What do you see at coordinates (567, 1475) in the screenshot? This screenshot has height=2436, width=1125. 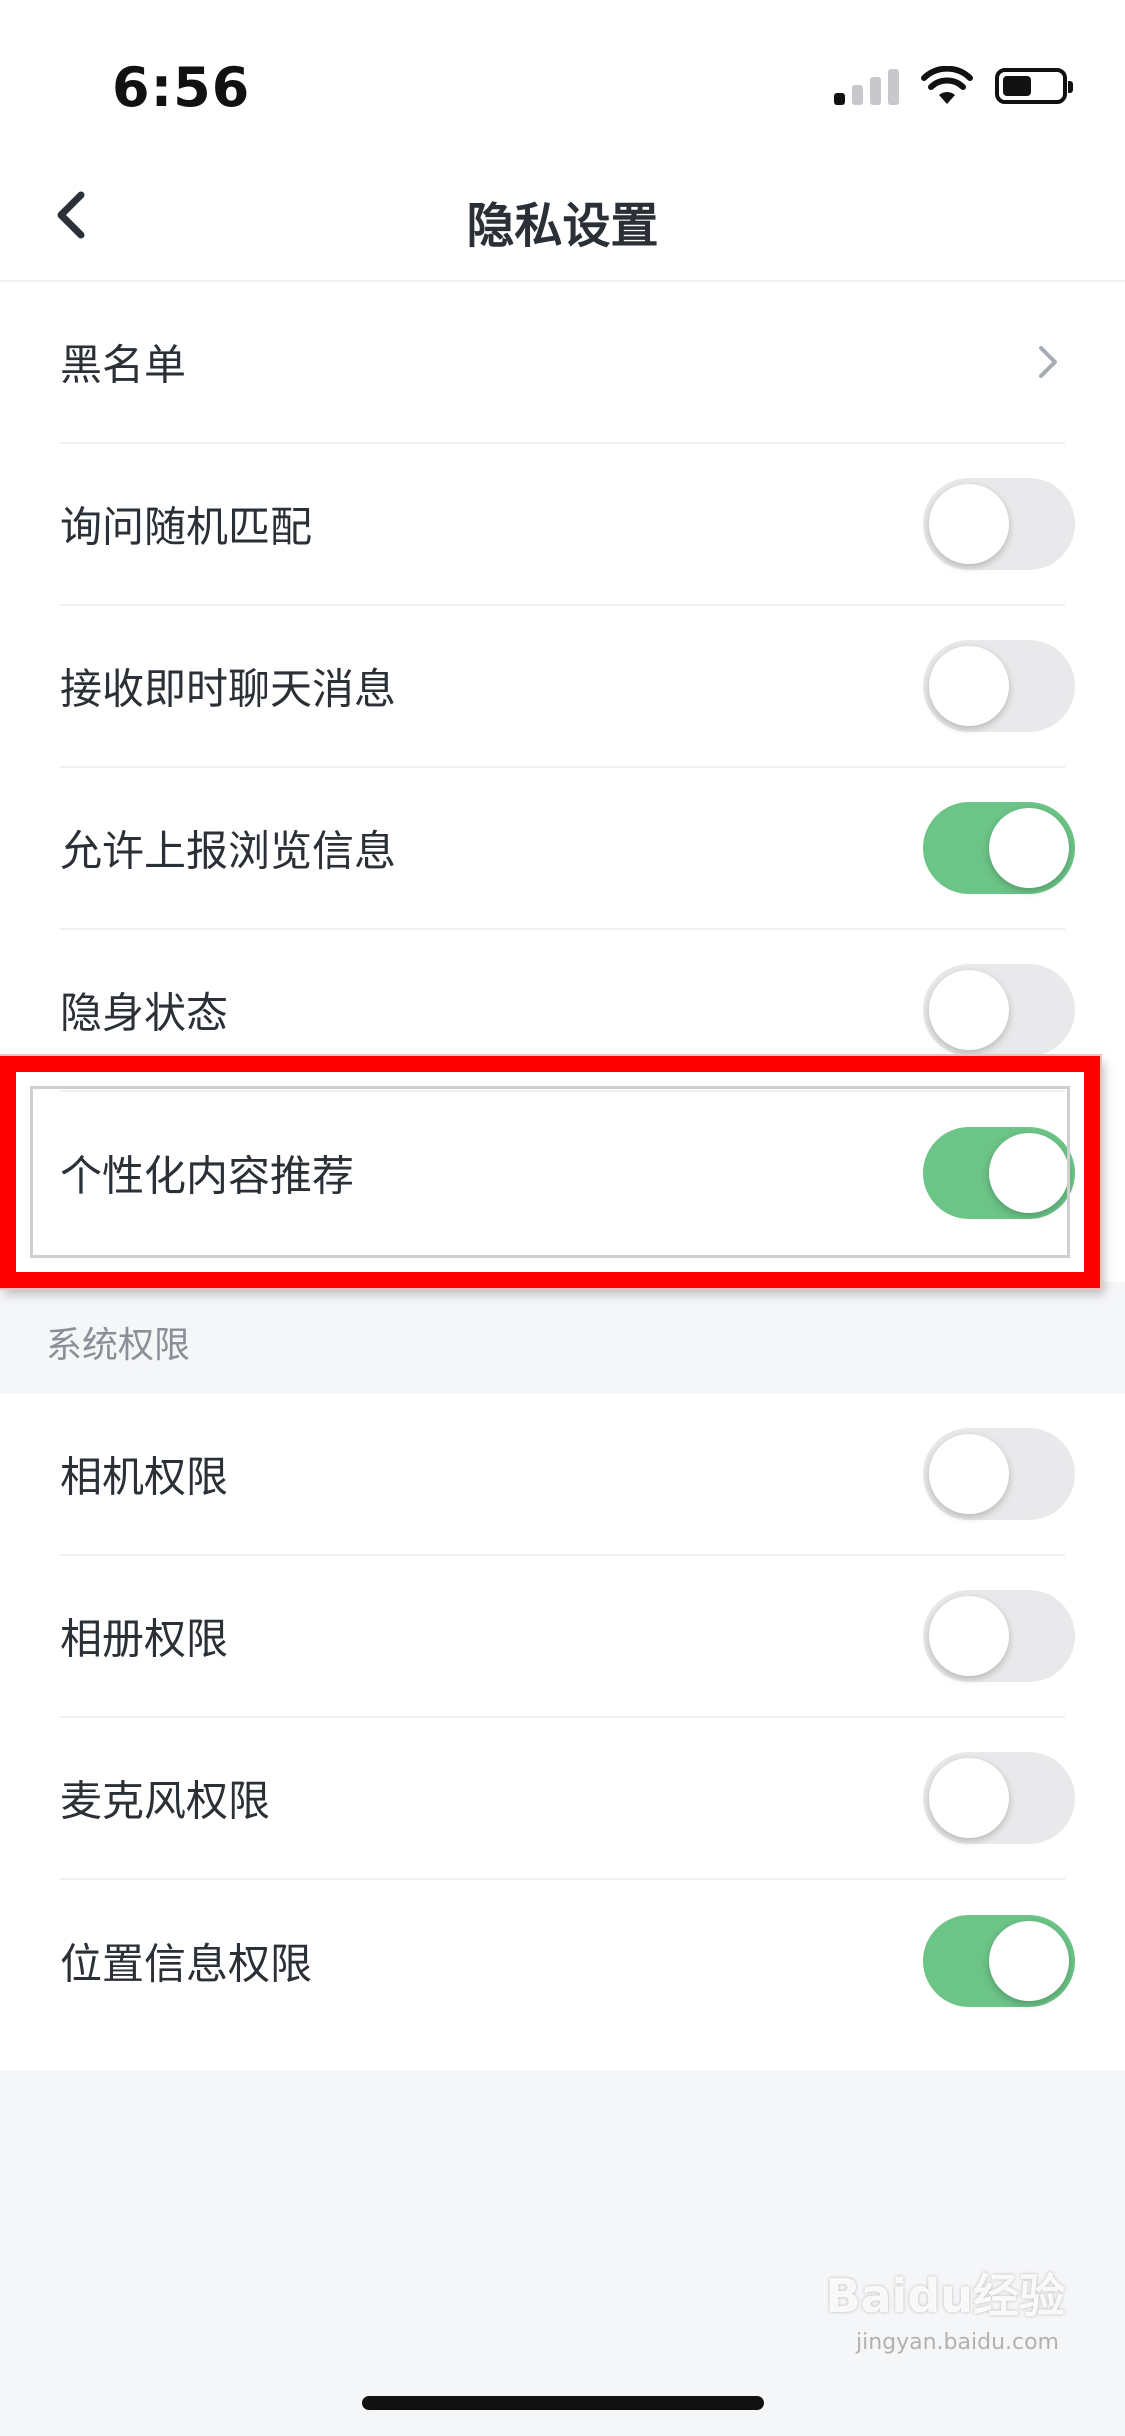 I see `list-item-camera: 相机权限` at bounding box center [567, 1475].